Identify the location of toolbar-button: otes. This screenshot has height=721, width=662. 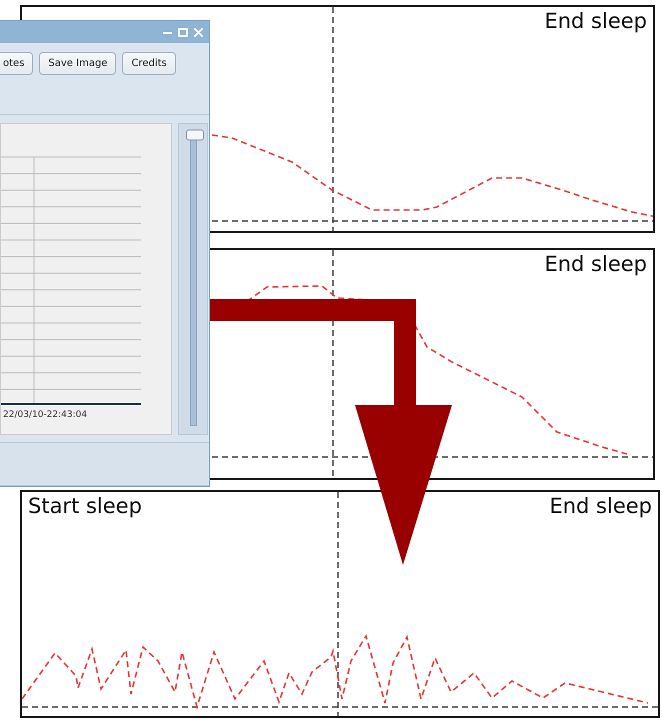
(17, 63).